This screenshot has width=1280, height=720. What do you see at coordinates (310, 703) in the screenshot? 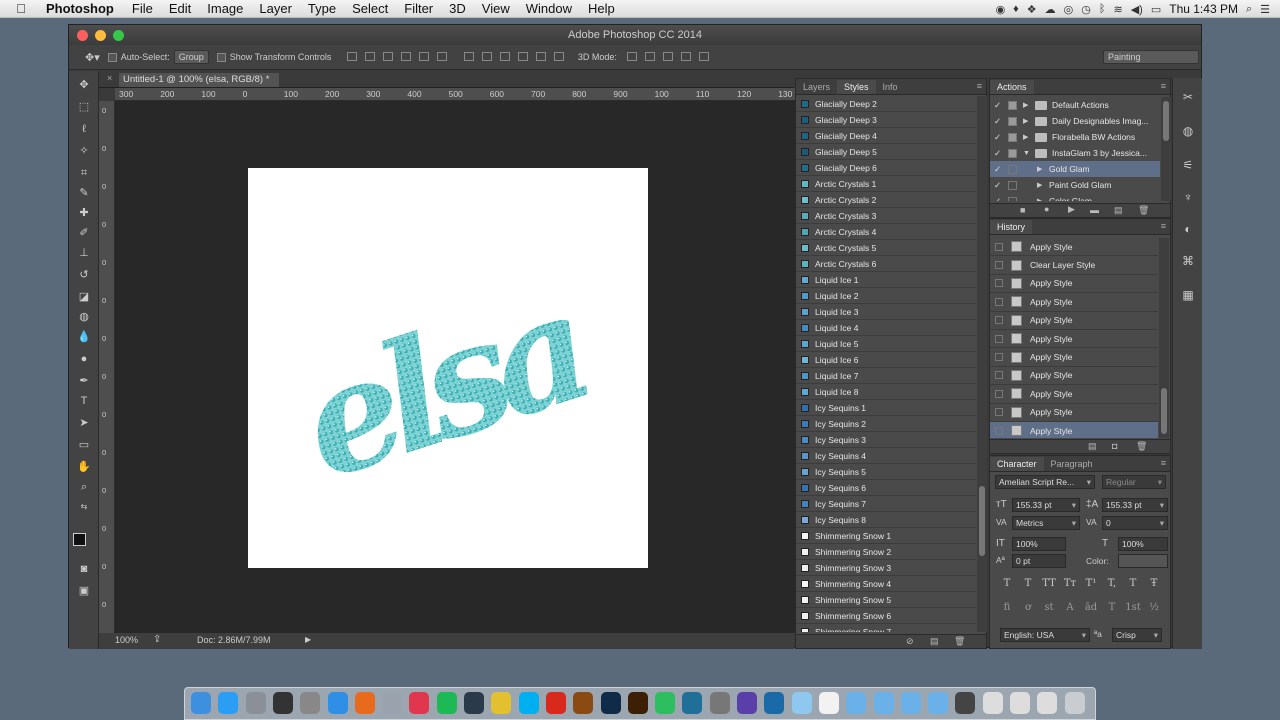
I see `system-preferences-icon` at bounding box center [310, 703].